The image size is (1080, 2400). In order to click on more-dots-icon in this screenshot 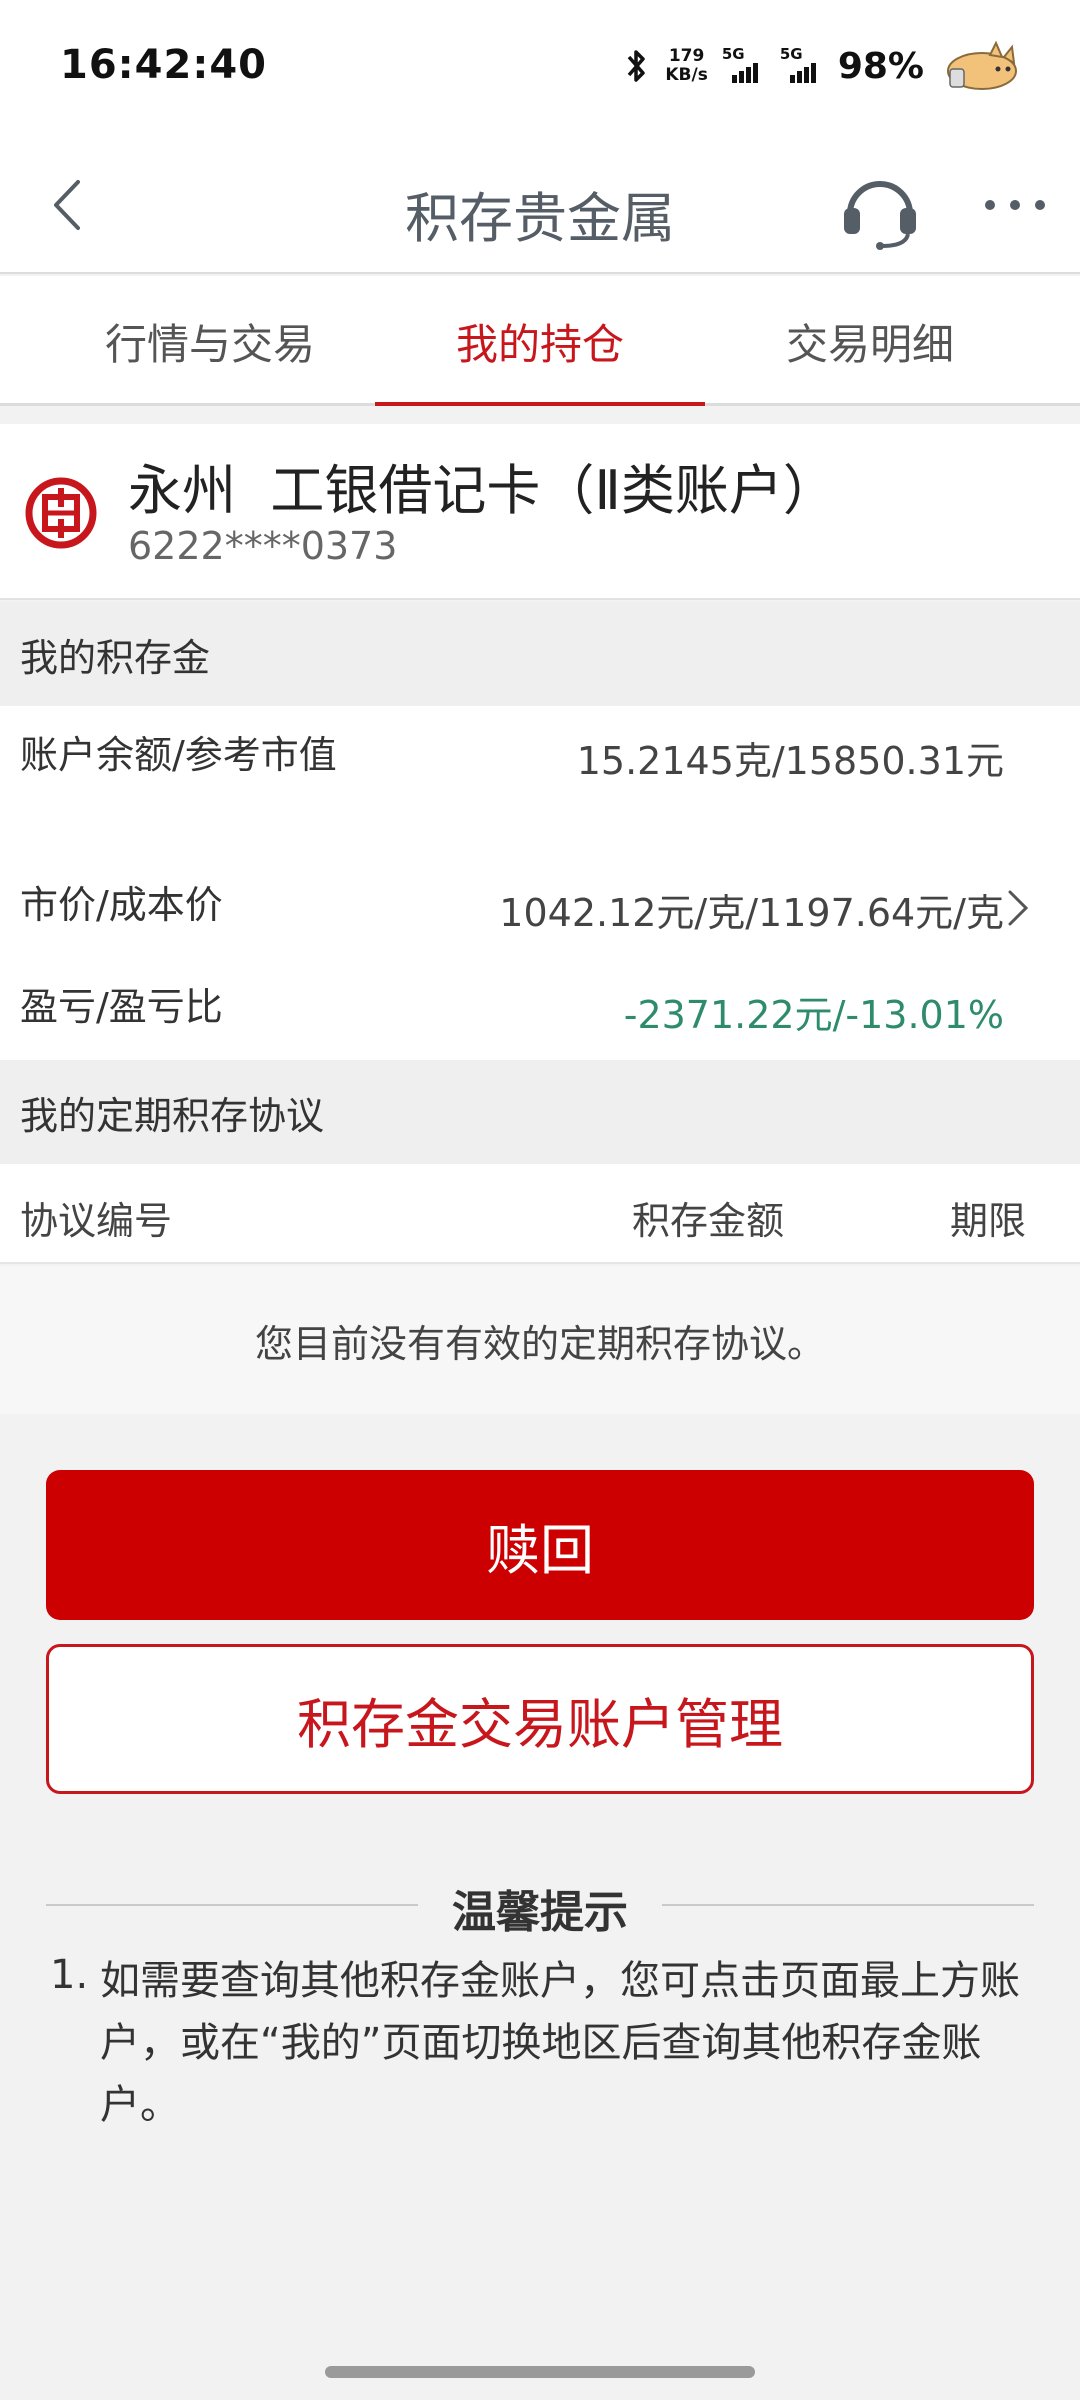, I will do `click(1015, 205)`.